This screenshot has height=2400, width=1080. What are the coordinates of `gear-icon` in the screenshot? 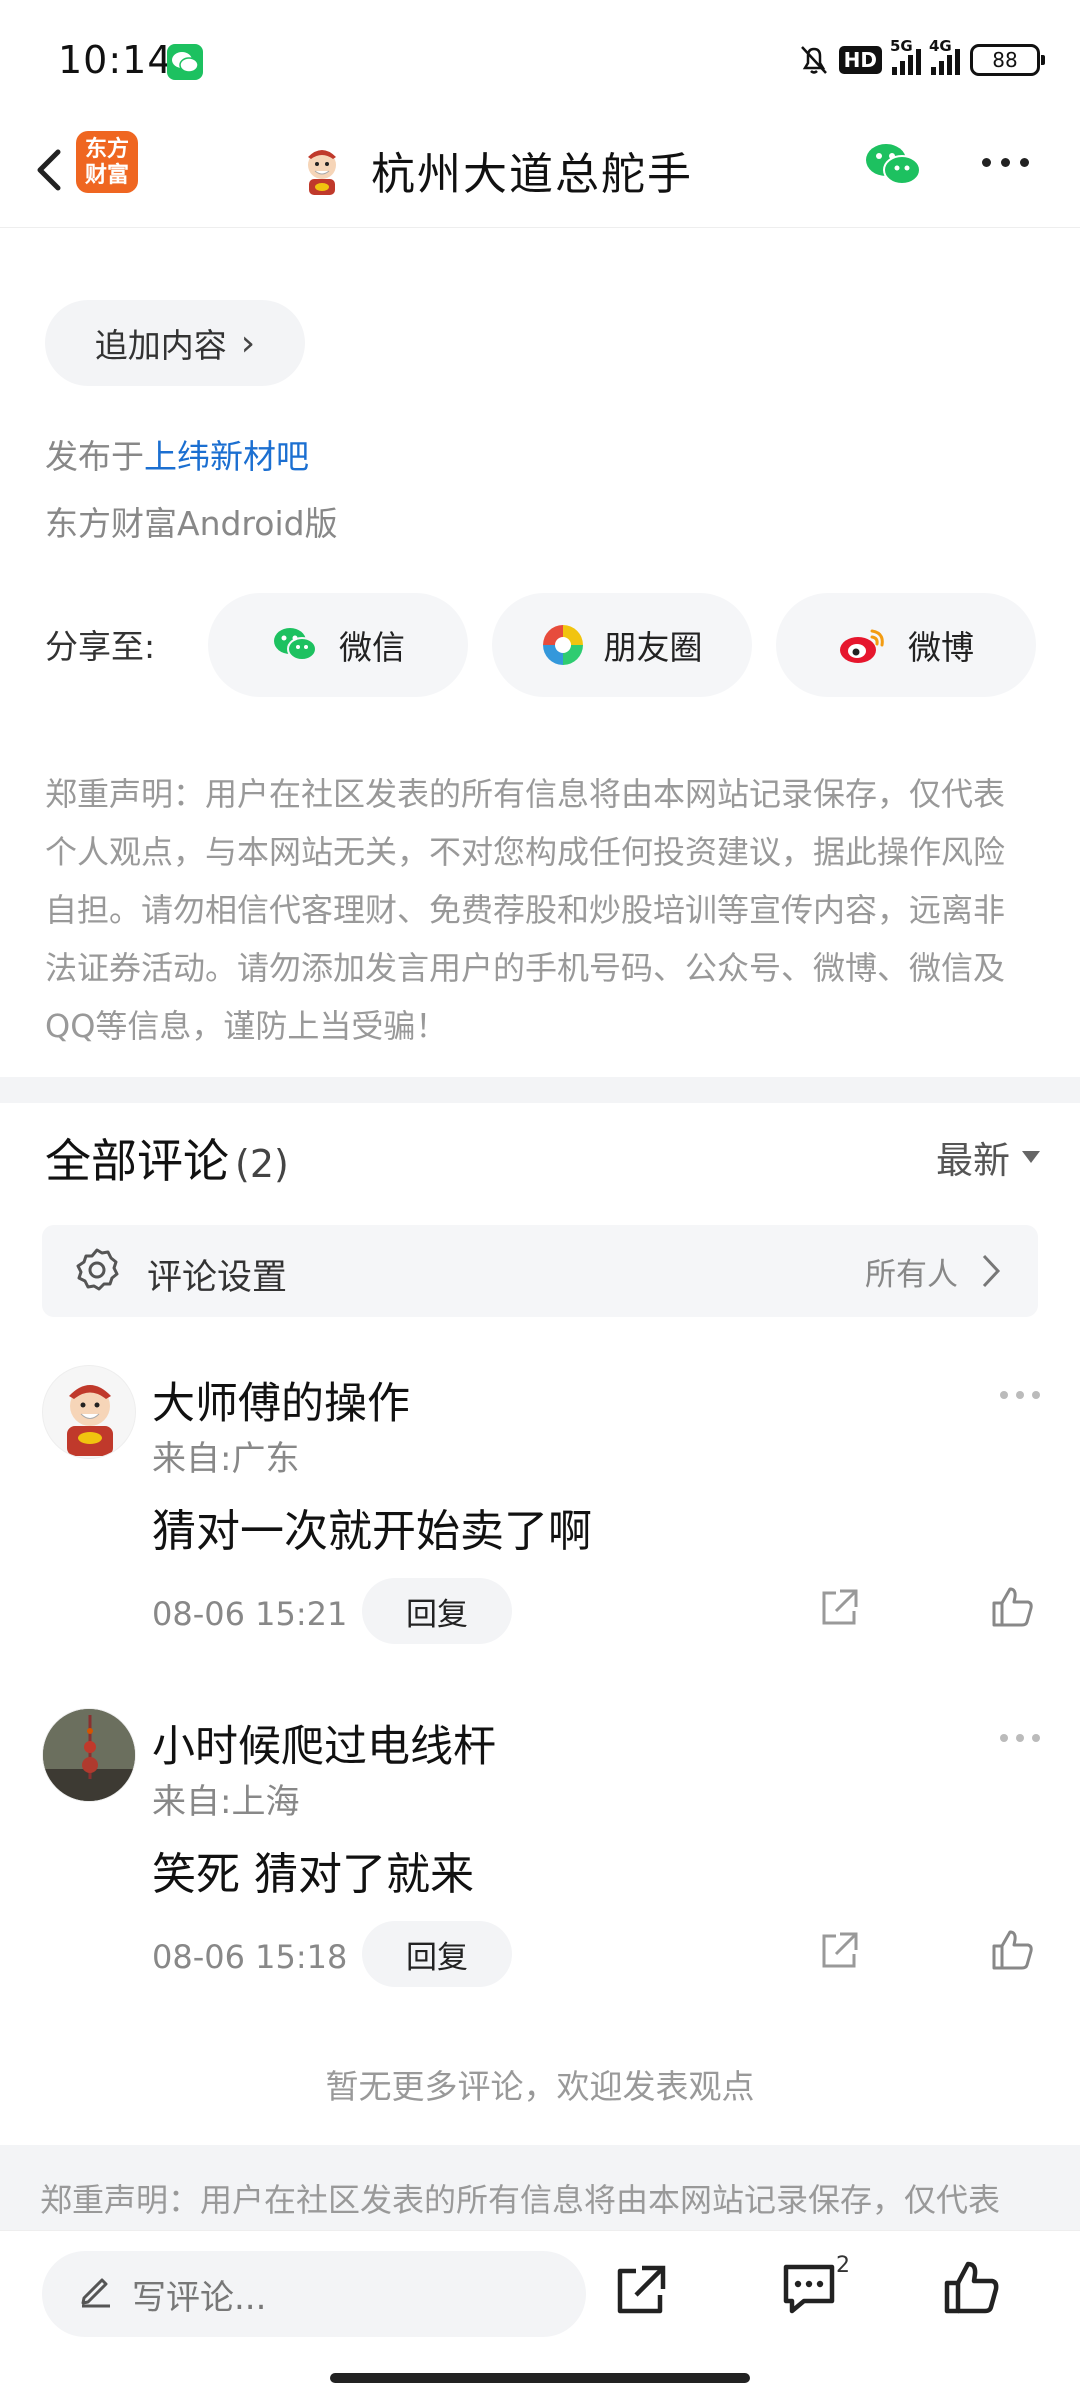 It's located at (97, 1272).